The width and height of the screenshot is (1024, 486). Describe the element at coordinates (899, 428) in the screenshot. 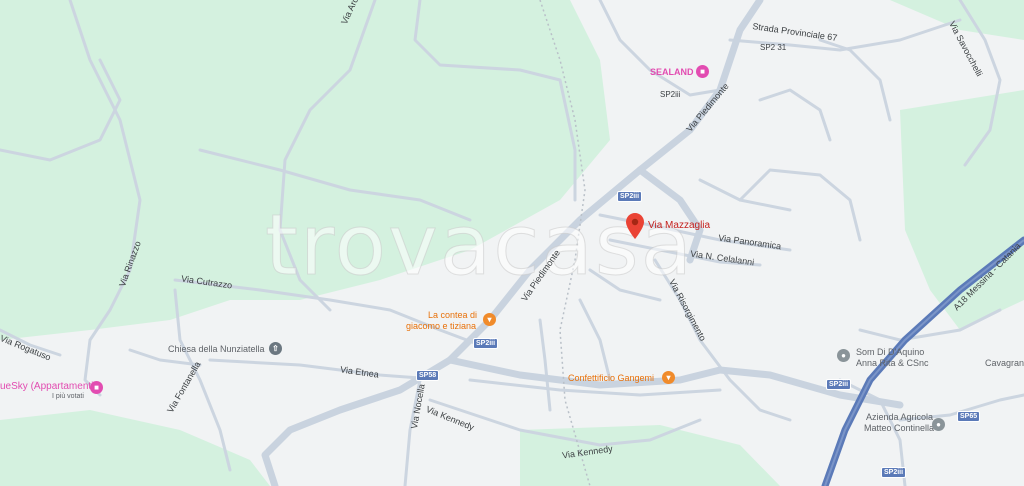

I see `poi-azienda-label-2: Matteo Continella` at that location.